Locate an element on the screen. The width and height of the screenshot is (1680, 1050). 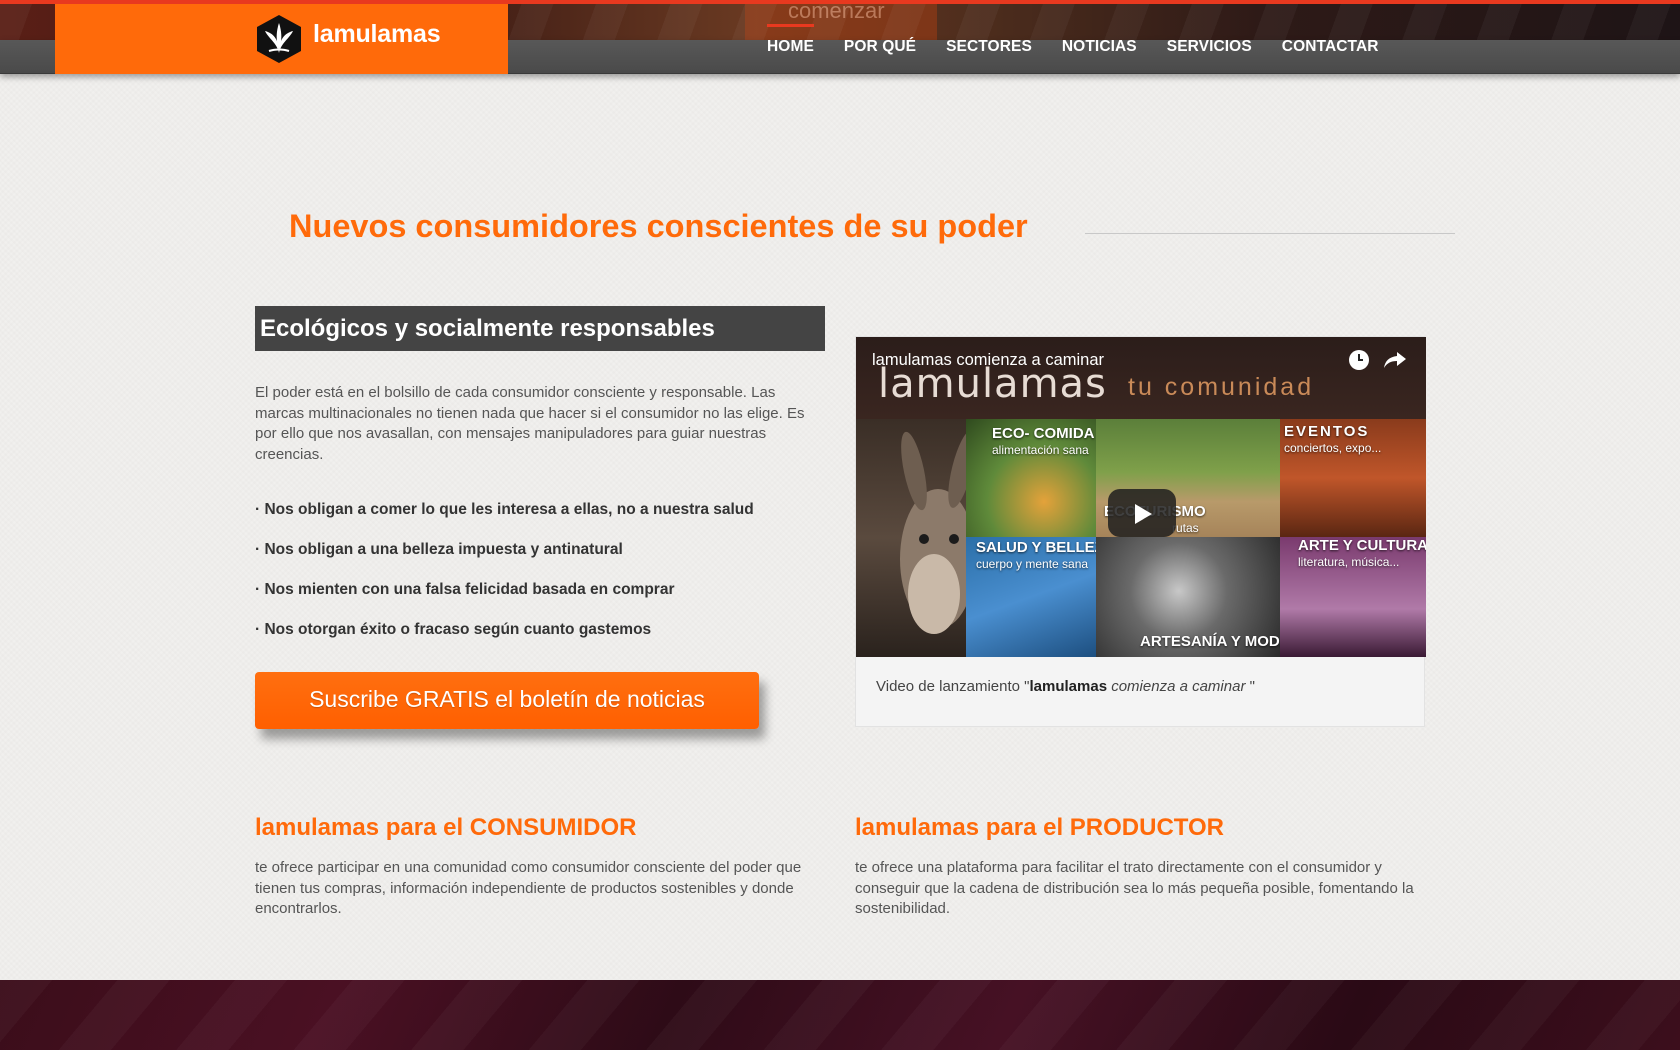
tile-sub: alimentación sana is located at coordinates (1040, 450).